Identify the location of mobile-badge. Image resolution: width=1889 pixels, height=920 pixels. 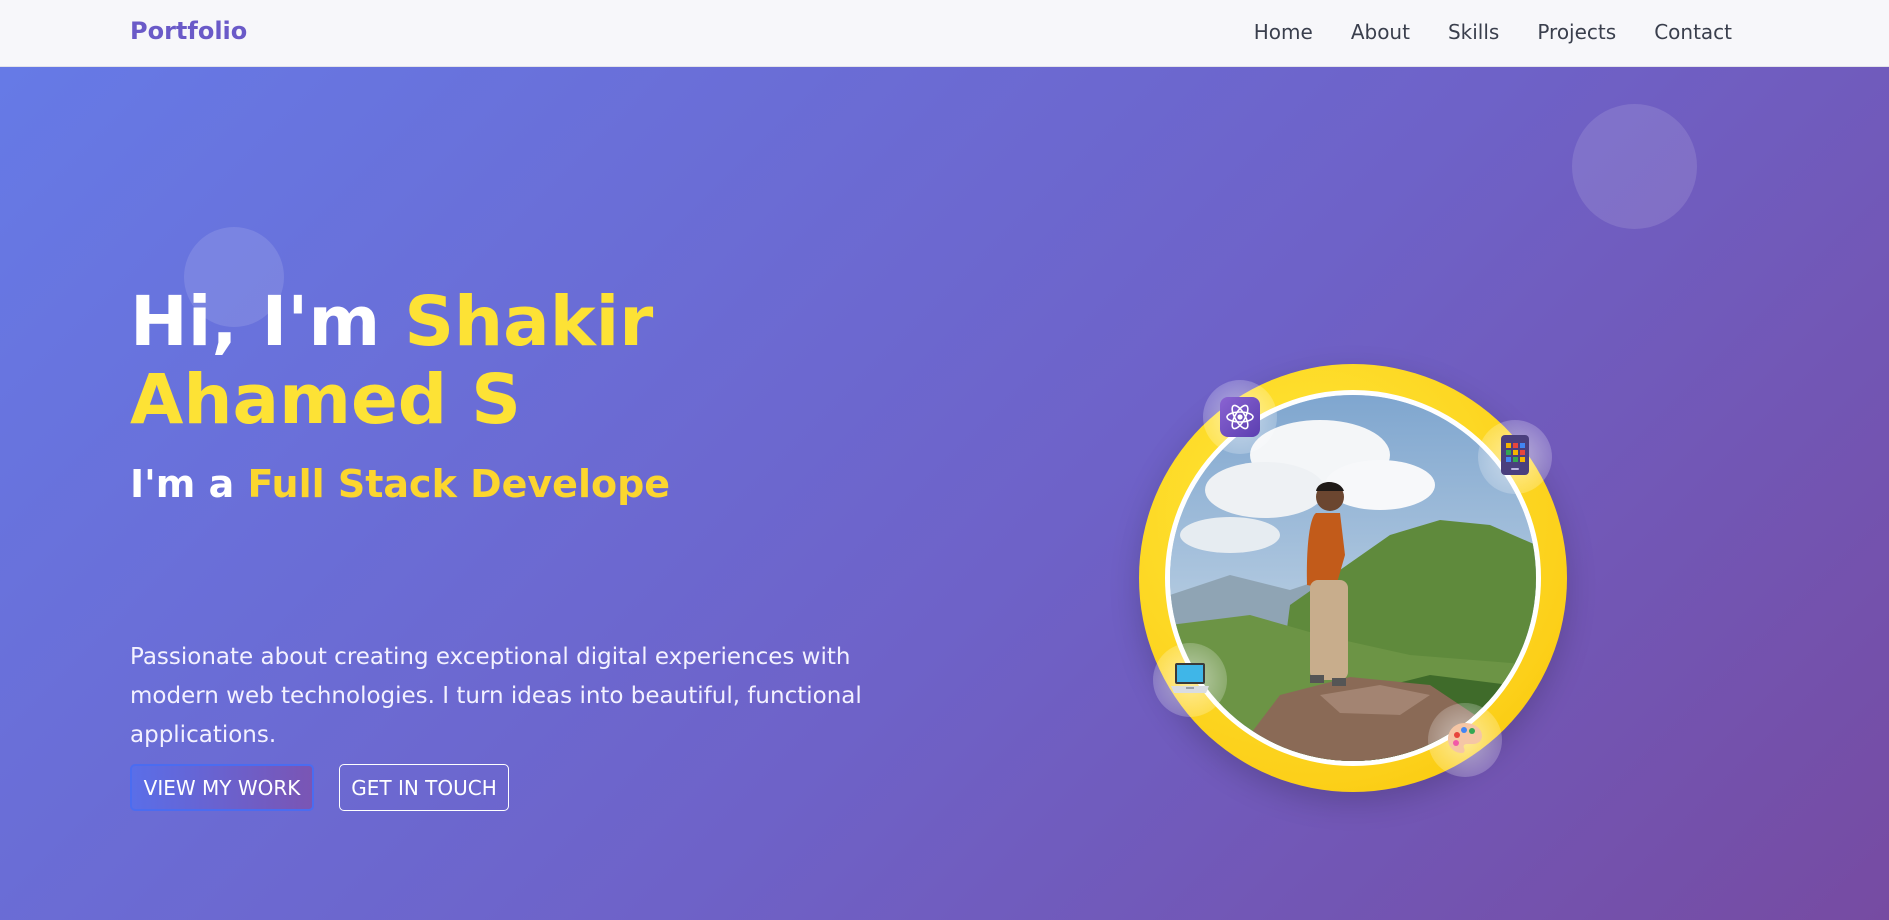
(1515, 457).